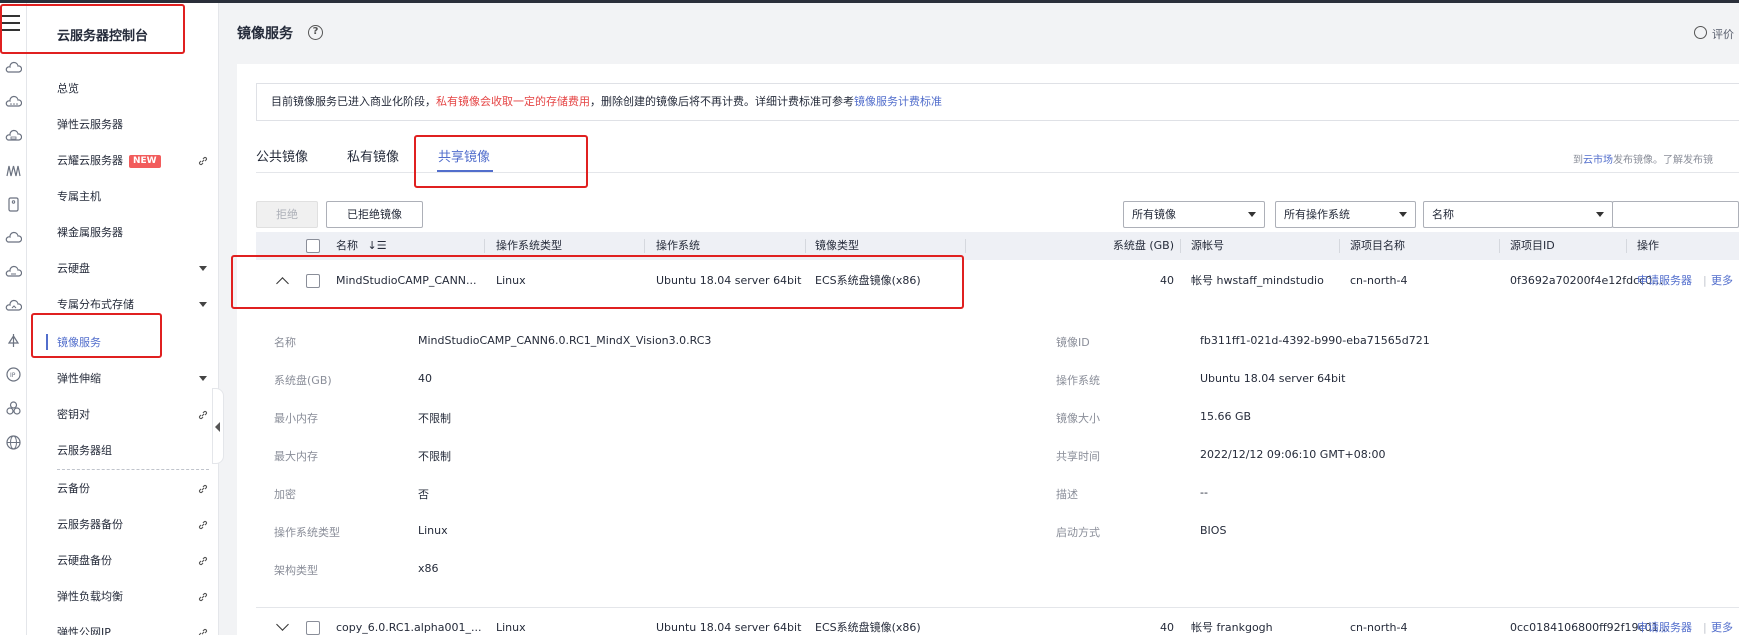  Describe the element at coordinates (423, 494) in the screenshot. I see `detail-value: 否` at that location.